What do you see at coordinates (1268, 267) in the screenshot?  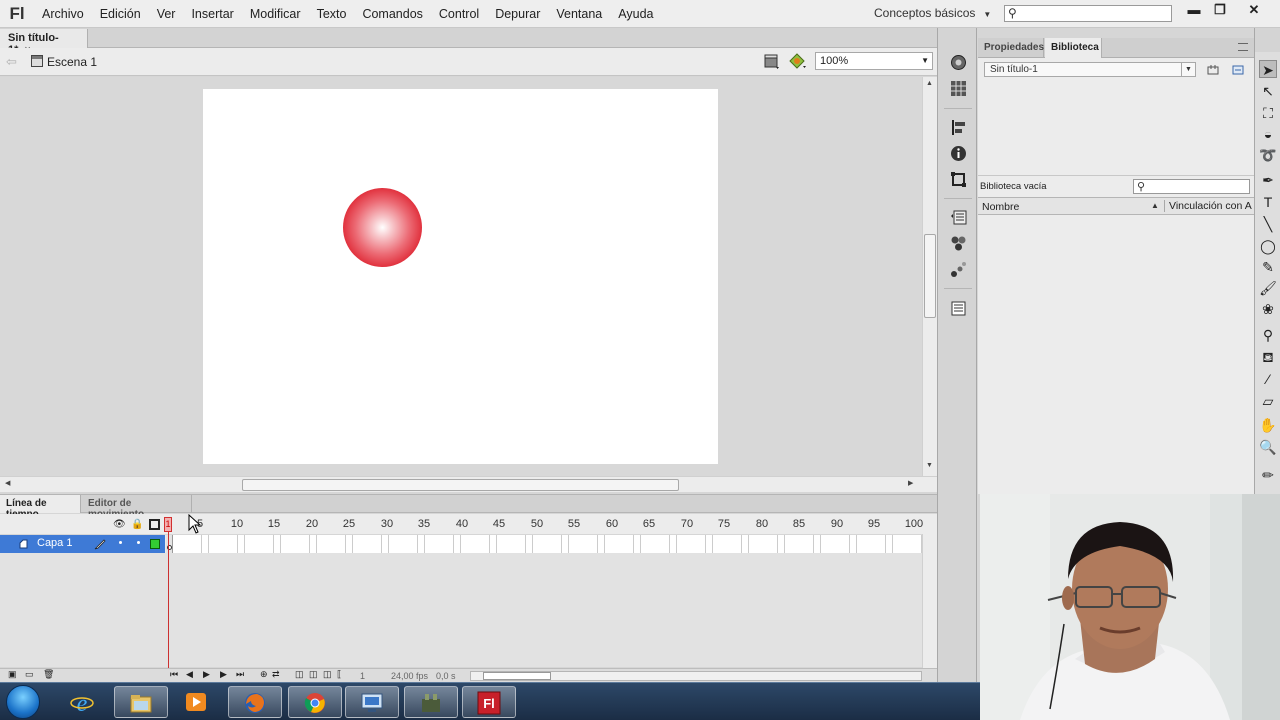 I see `pencil-tool-icon: ✎` at bounding box center [1268, 267].